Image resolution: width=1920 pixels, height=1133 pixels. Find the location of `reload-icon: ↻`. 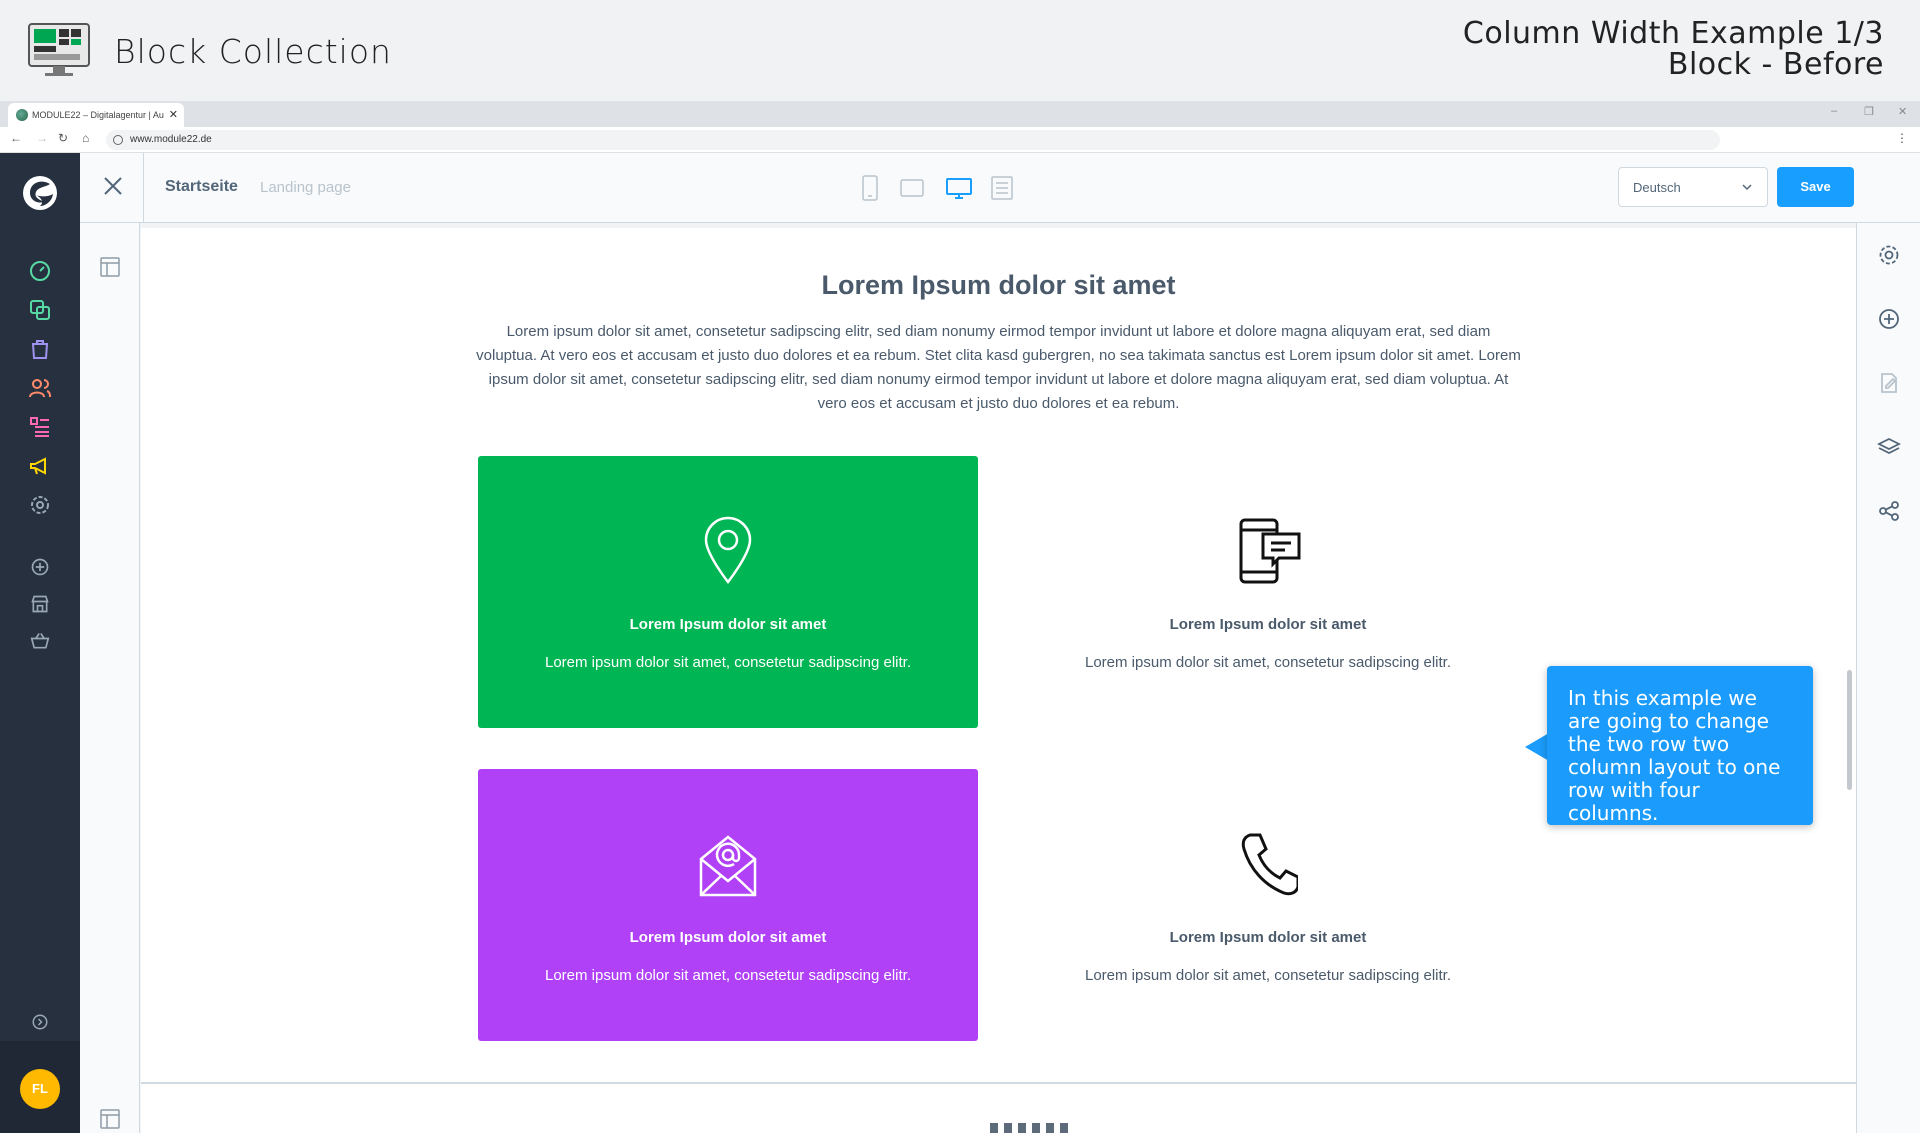

reload-icon: ↻ is located at coordinates (63, 138).